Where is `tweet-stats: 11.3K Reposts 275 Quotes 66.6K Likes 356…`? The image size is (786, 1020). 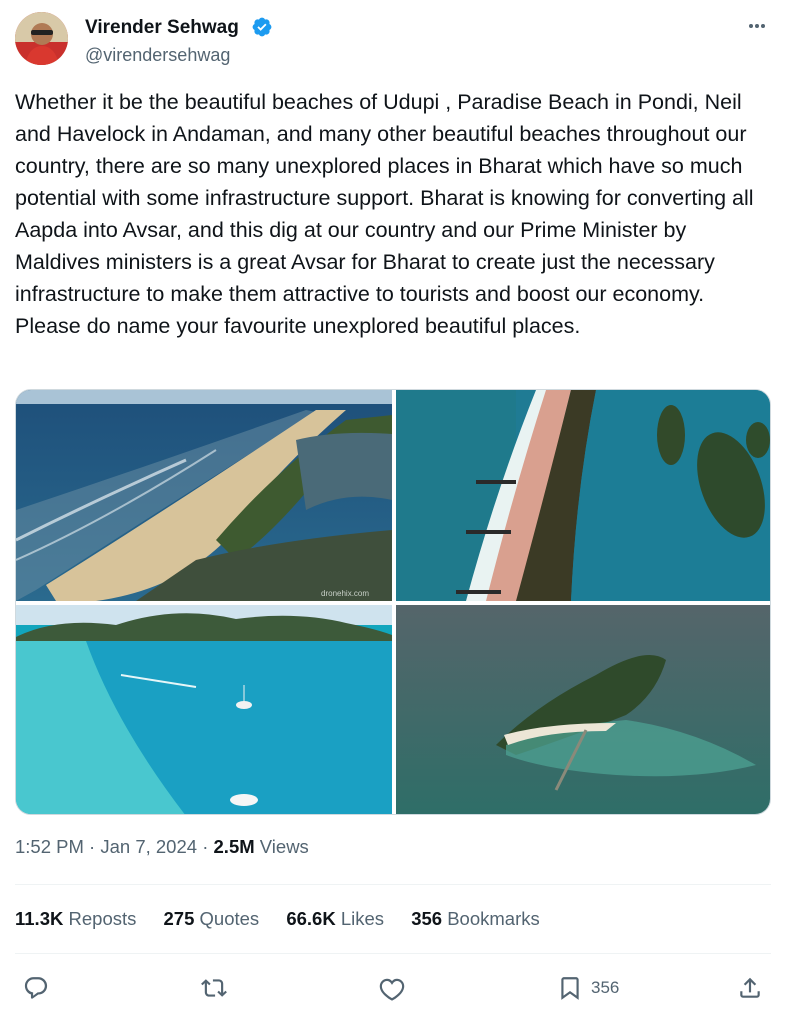
tweet-stats: 11.3K Reposts 275 Quotes 66.6K Likes 356… is located at coordinates (288, 919).